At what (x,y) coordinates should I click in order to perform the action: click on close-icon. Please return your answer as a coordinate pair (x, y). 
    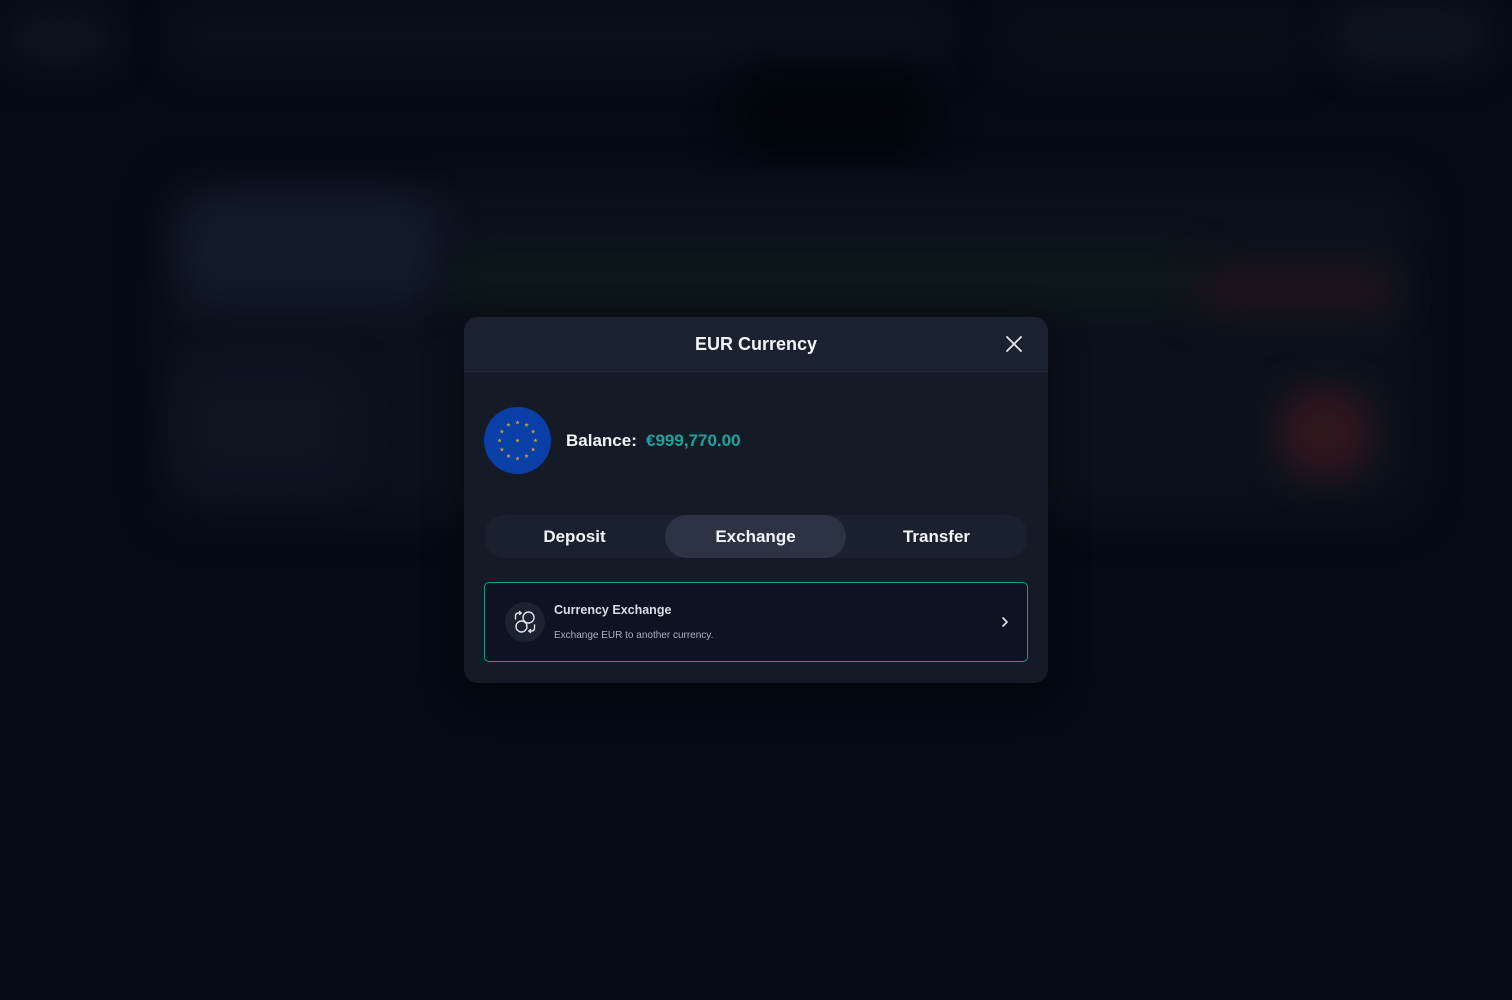
    Looking at the image, I should click on (1014, 344).